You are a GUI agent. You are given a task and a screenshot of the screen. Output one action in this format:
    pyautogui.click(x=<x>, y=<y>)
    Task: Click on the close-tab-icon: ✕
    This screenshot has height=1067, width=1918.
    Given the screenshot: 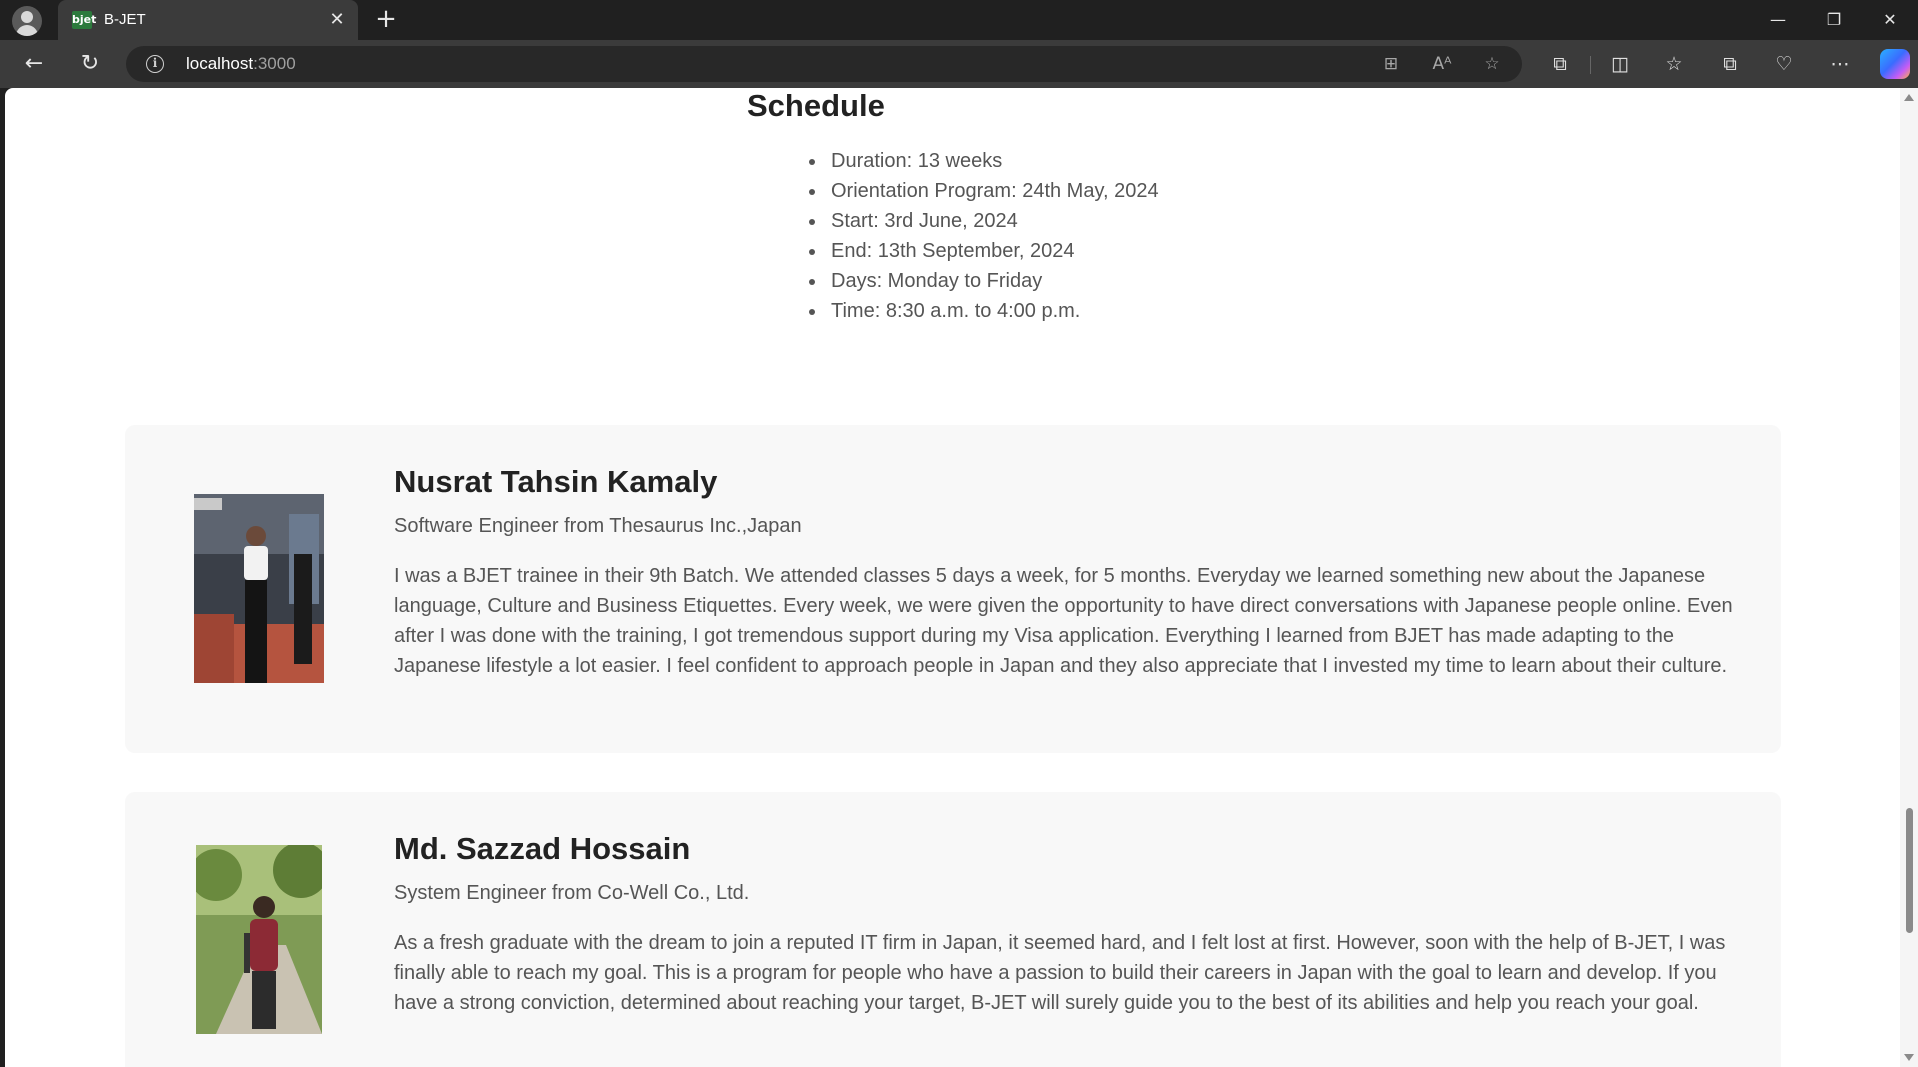 What is the action you would take?
    pyautogui.click(x=337, y=20)
    